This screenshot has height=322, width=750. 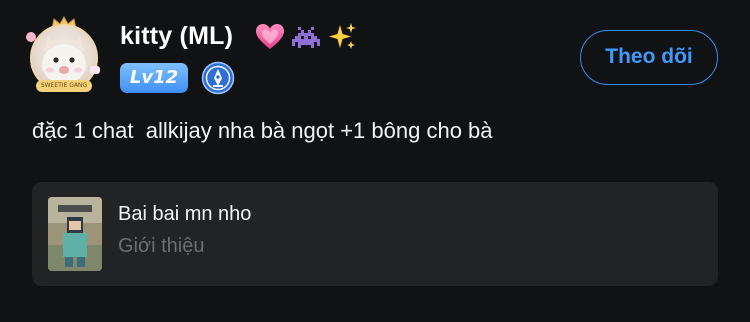 I want to click on frame-tag-decoration, so click(x=95, y=70).